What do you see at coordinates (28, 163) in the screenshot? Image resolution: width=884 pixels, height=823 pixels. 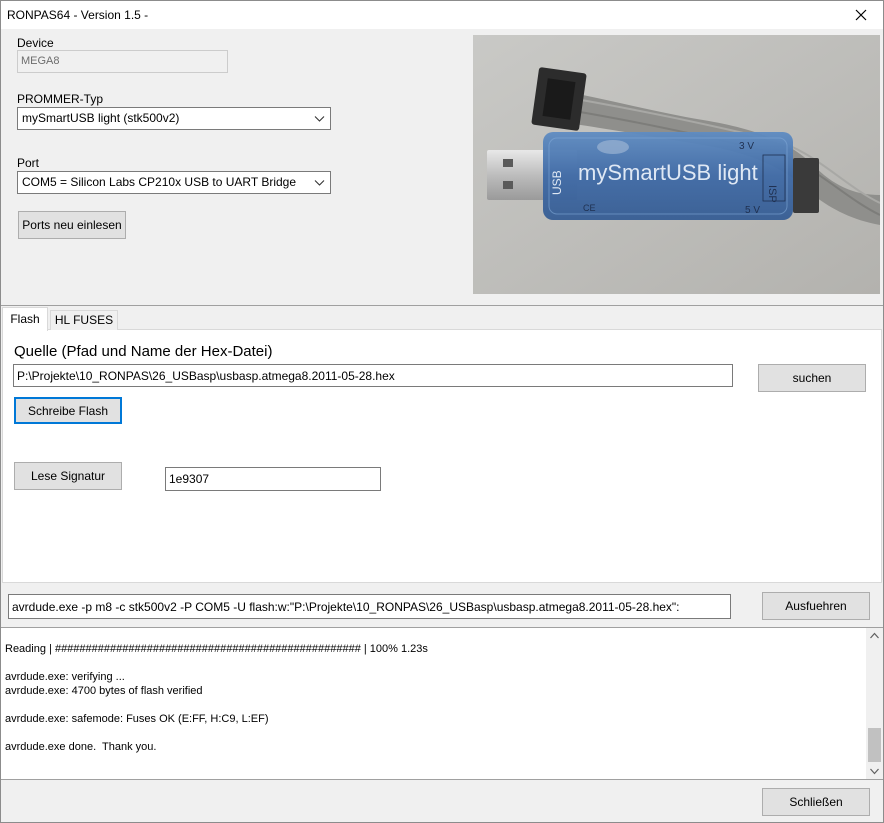 I see `port-label: Port` at bounding box center [28, 163].